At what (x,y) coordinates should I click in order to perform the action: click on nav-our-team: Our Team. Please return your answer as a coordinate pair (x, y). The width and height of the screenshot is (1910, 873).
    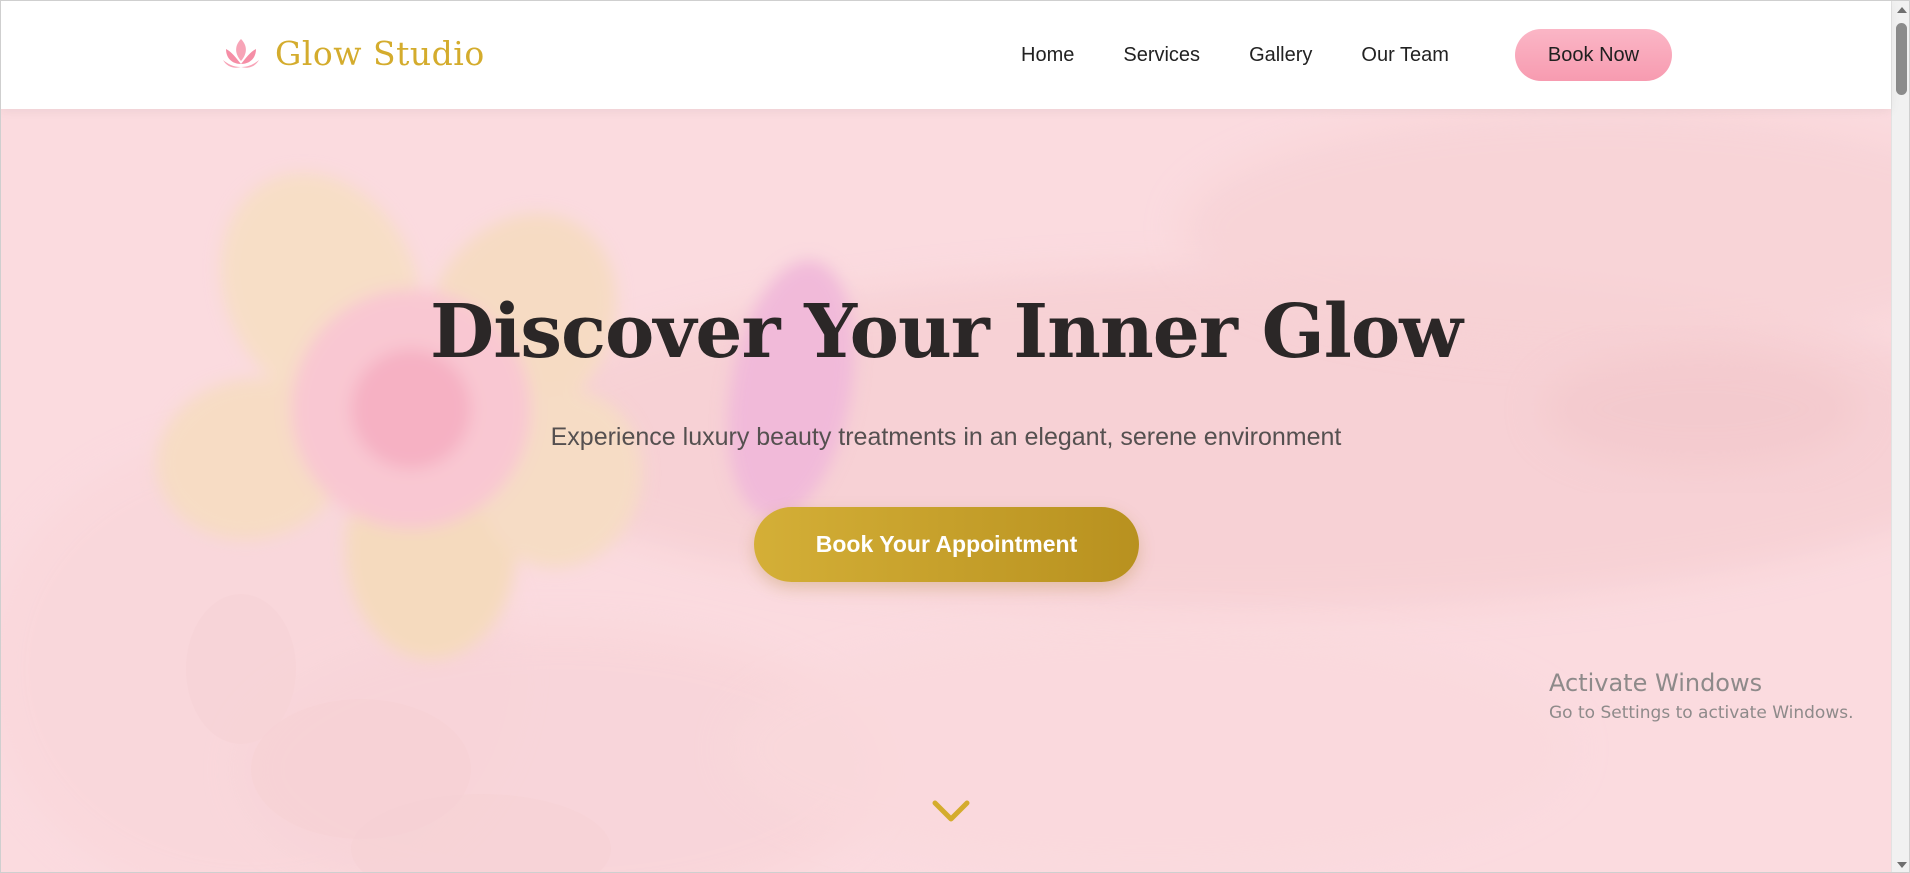
    Looking at the image, I should click on (1404, 55).